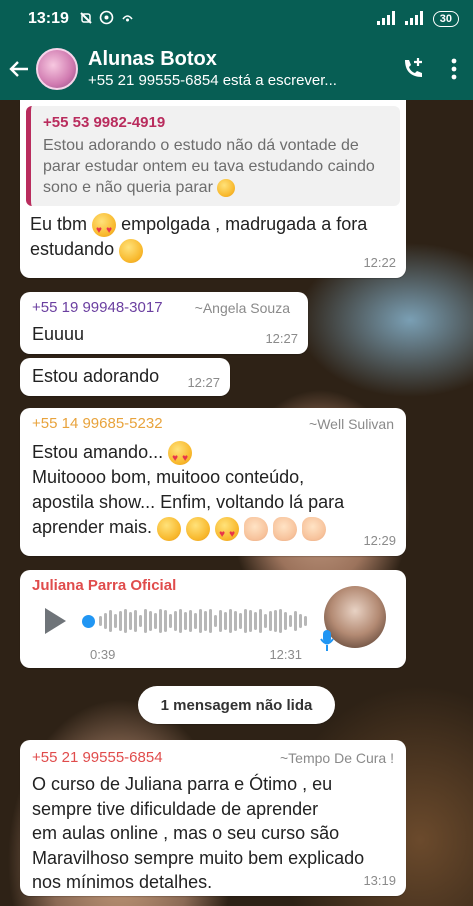 Image resolution: width=473 pixels, height=906 pixels. I want to click on play-button, so click(55, 621).